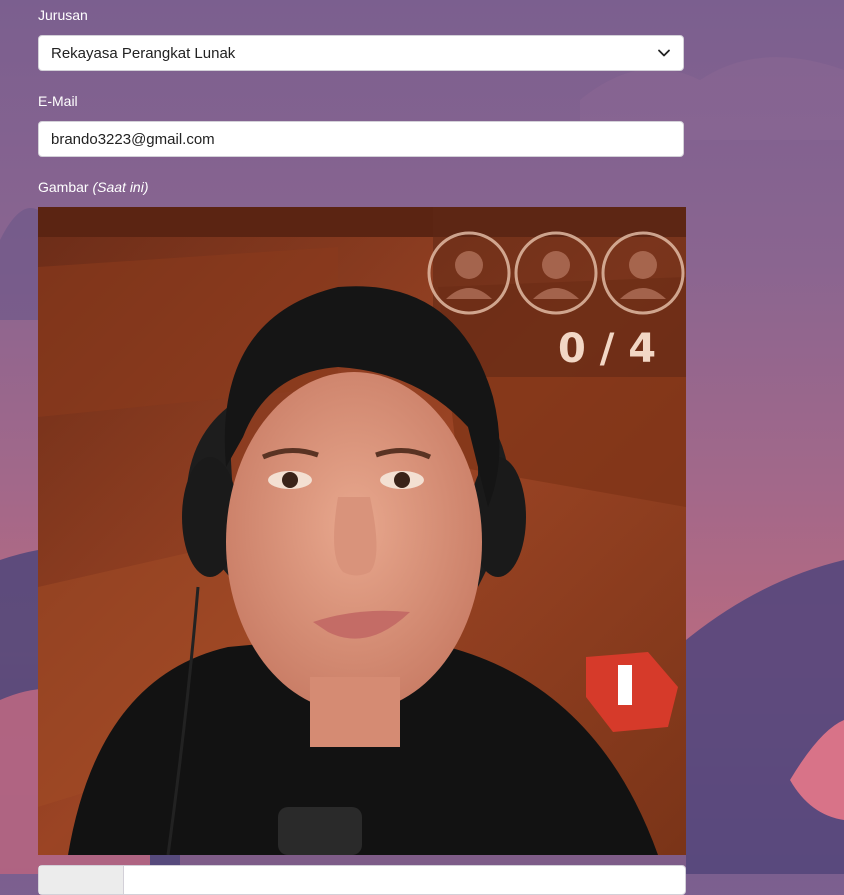  I want to click on jurusan-select-value: Rekayasa Perangkat Lunak, so click(143, 53).